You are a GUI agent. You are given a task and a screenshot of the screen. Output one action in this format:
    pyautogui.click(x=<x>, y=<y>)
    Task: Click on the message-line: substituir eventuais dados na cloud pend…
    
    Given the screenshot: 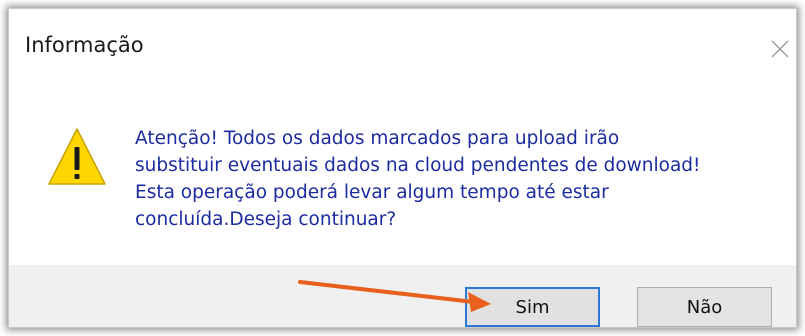 What is the action you would take?
    pyautogui.click(x=418, y=165)
    